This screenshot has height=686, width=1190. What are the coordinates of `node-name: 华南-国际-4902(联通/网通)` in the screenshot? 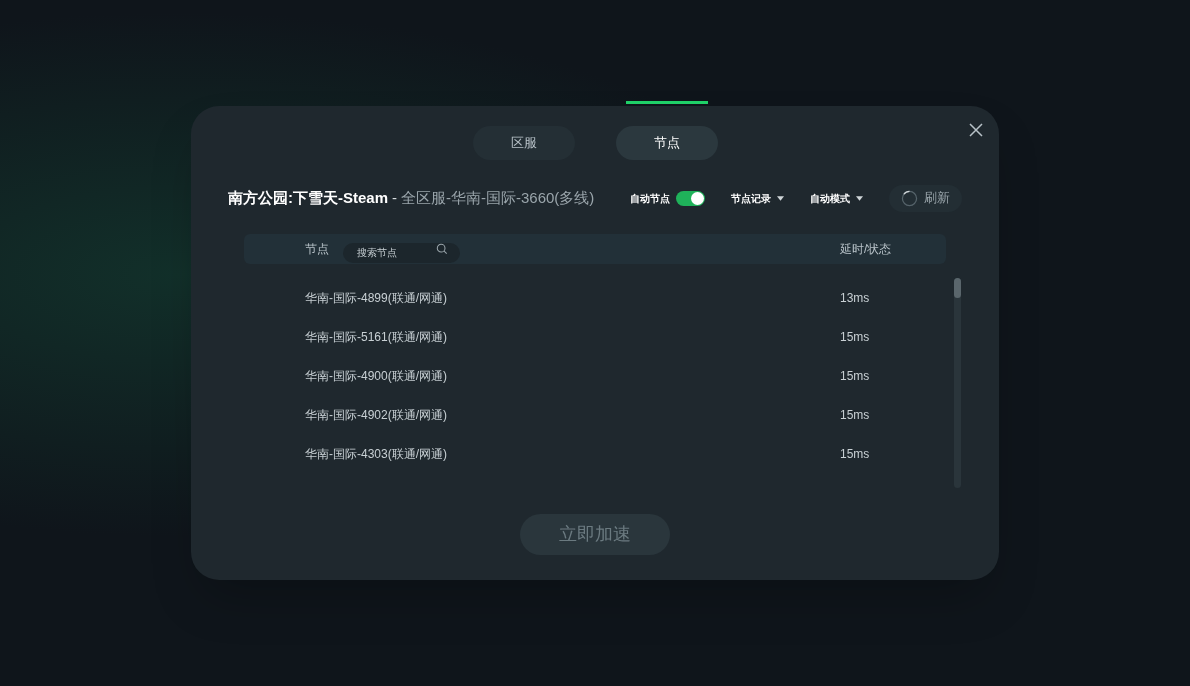 It's located at (376, 415).